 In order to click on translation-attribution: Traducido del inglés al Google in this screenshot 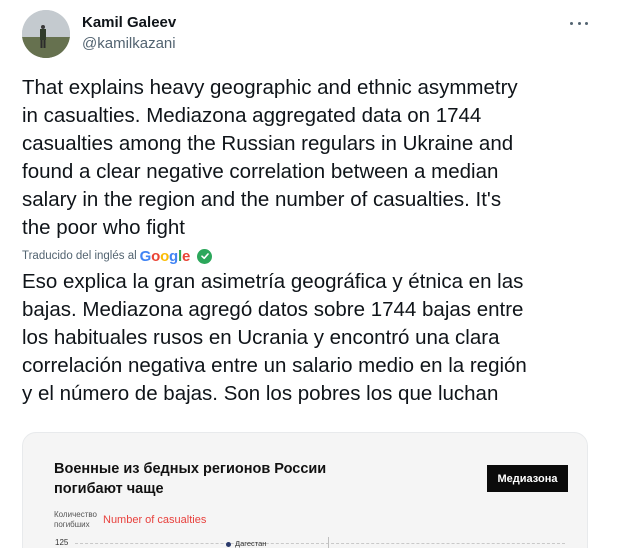, I will do `click(117, 256)`.